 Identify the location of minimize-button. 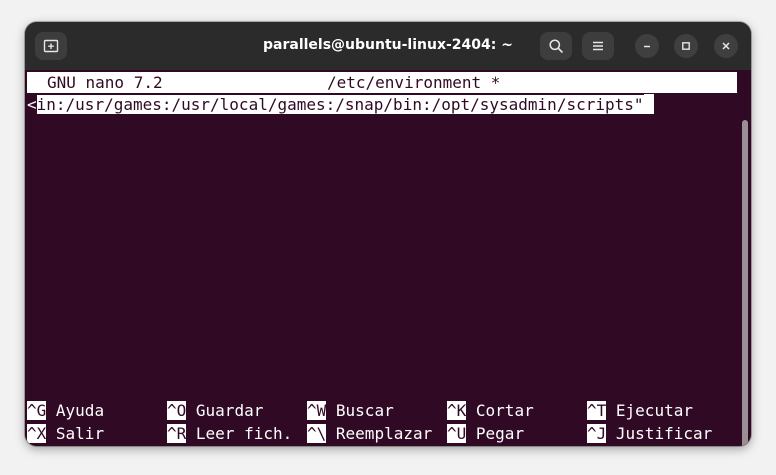
(647, 46).